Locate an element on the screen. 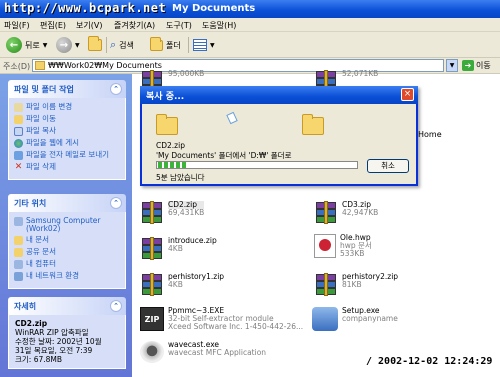 This screenshot has height=377, width=500. folders-button: 폴더 is located at coordinates (165, 45).